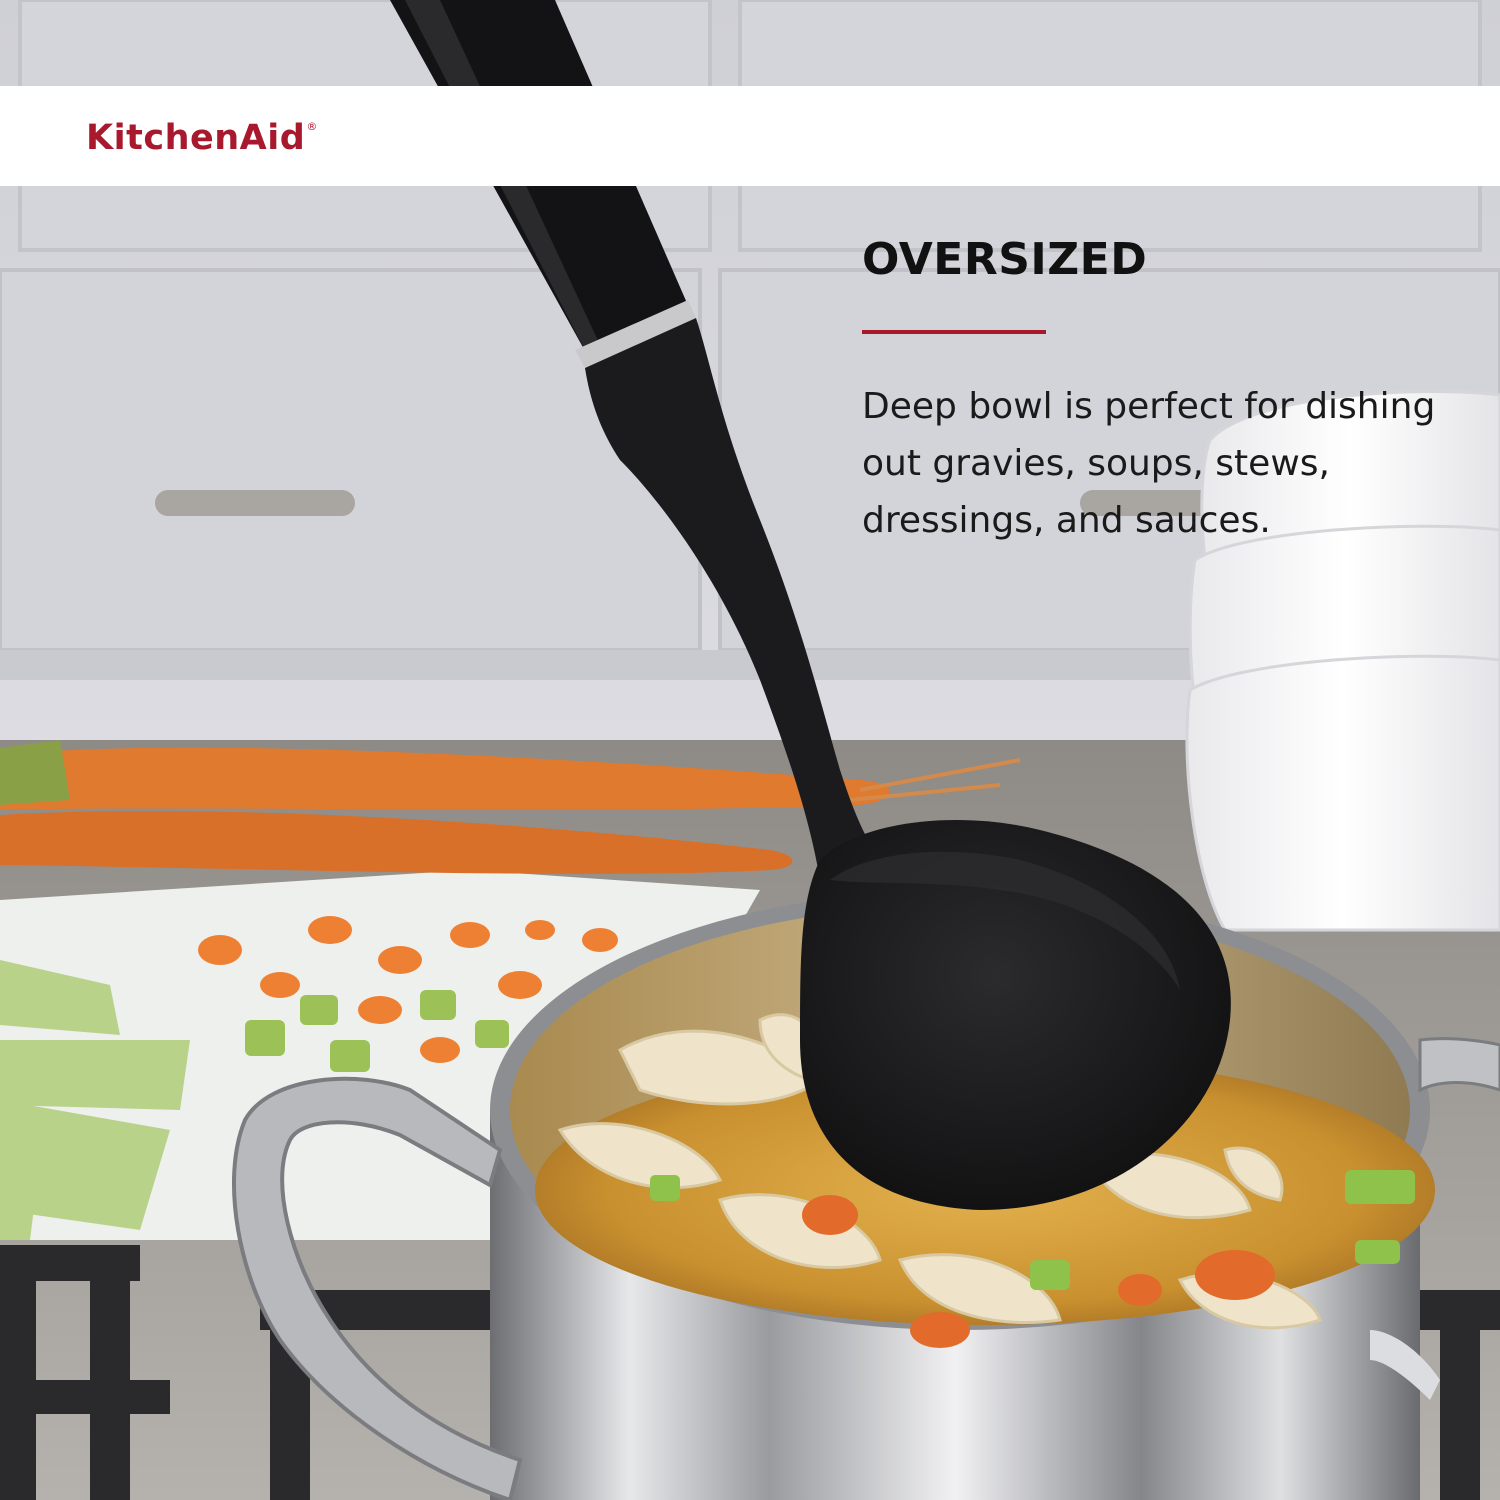 Image resolution: width=1500 pixels, height=1500 pixels. I want to click on registered-mark: ®, so click(312, 126).